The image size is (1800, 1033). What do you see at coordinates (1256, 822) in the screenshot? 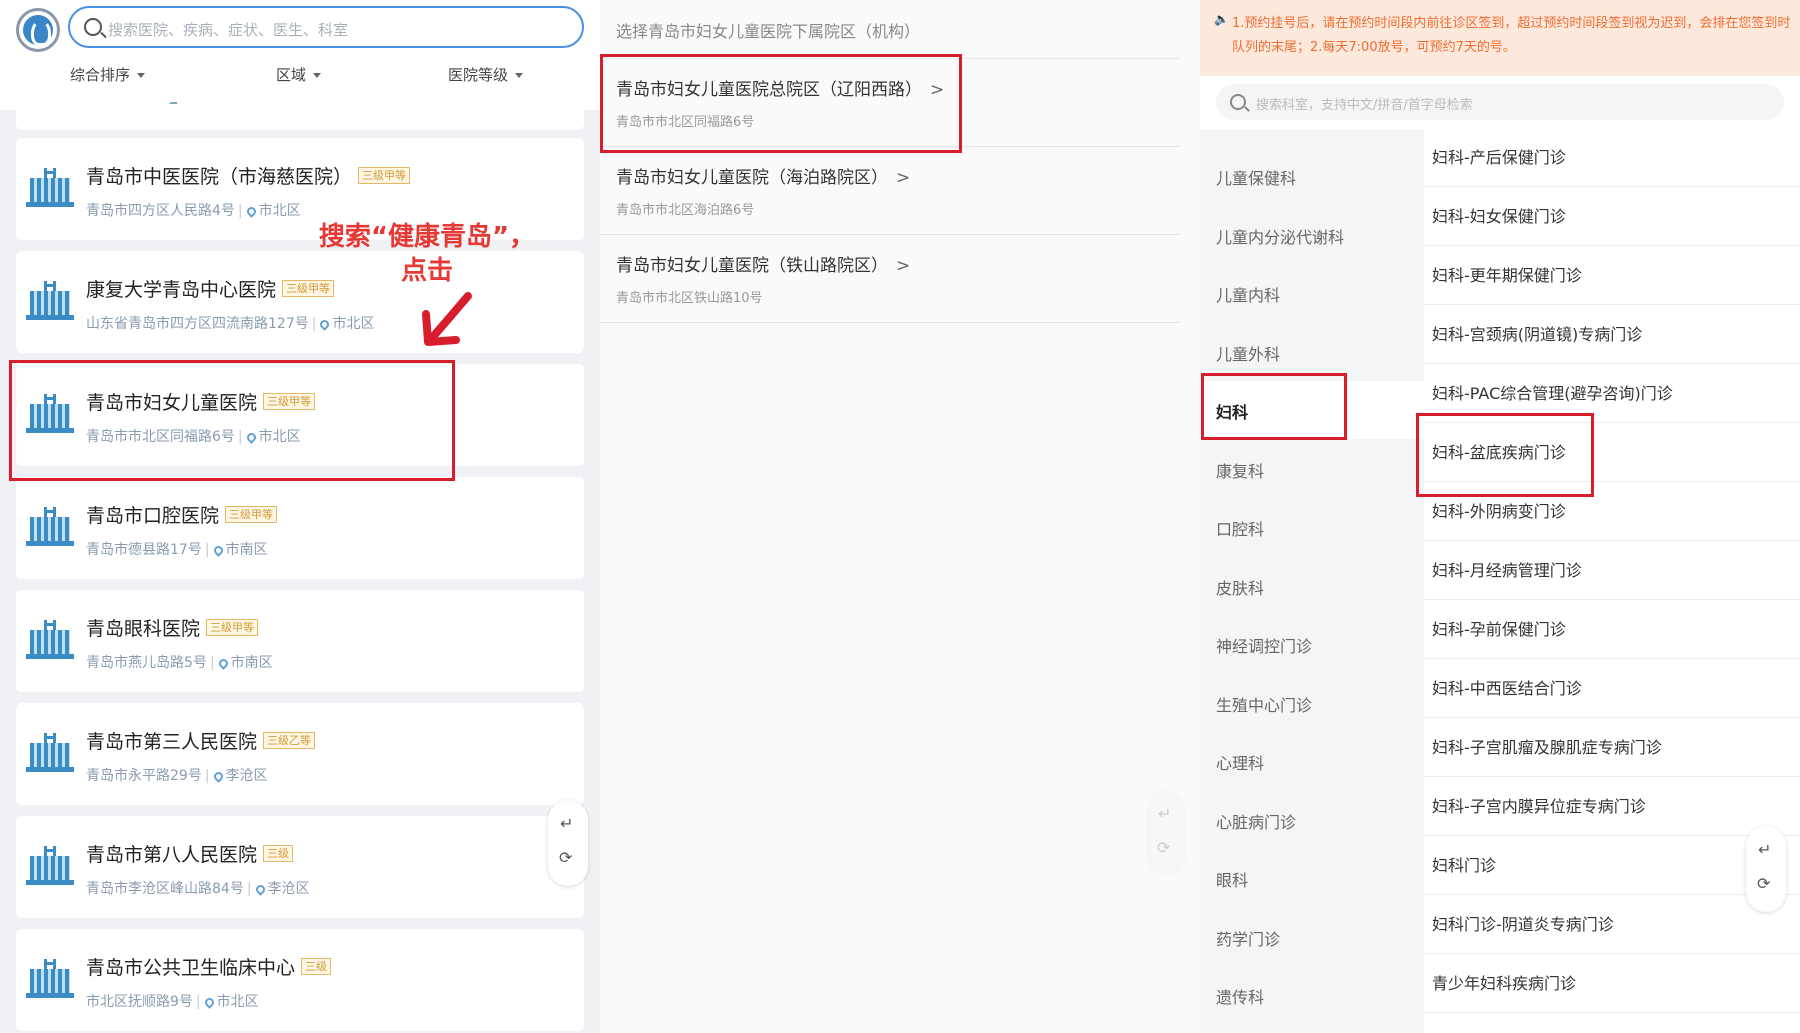
I see `department-label: 心脏病门诊` at bounding box center [1256, 822].